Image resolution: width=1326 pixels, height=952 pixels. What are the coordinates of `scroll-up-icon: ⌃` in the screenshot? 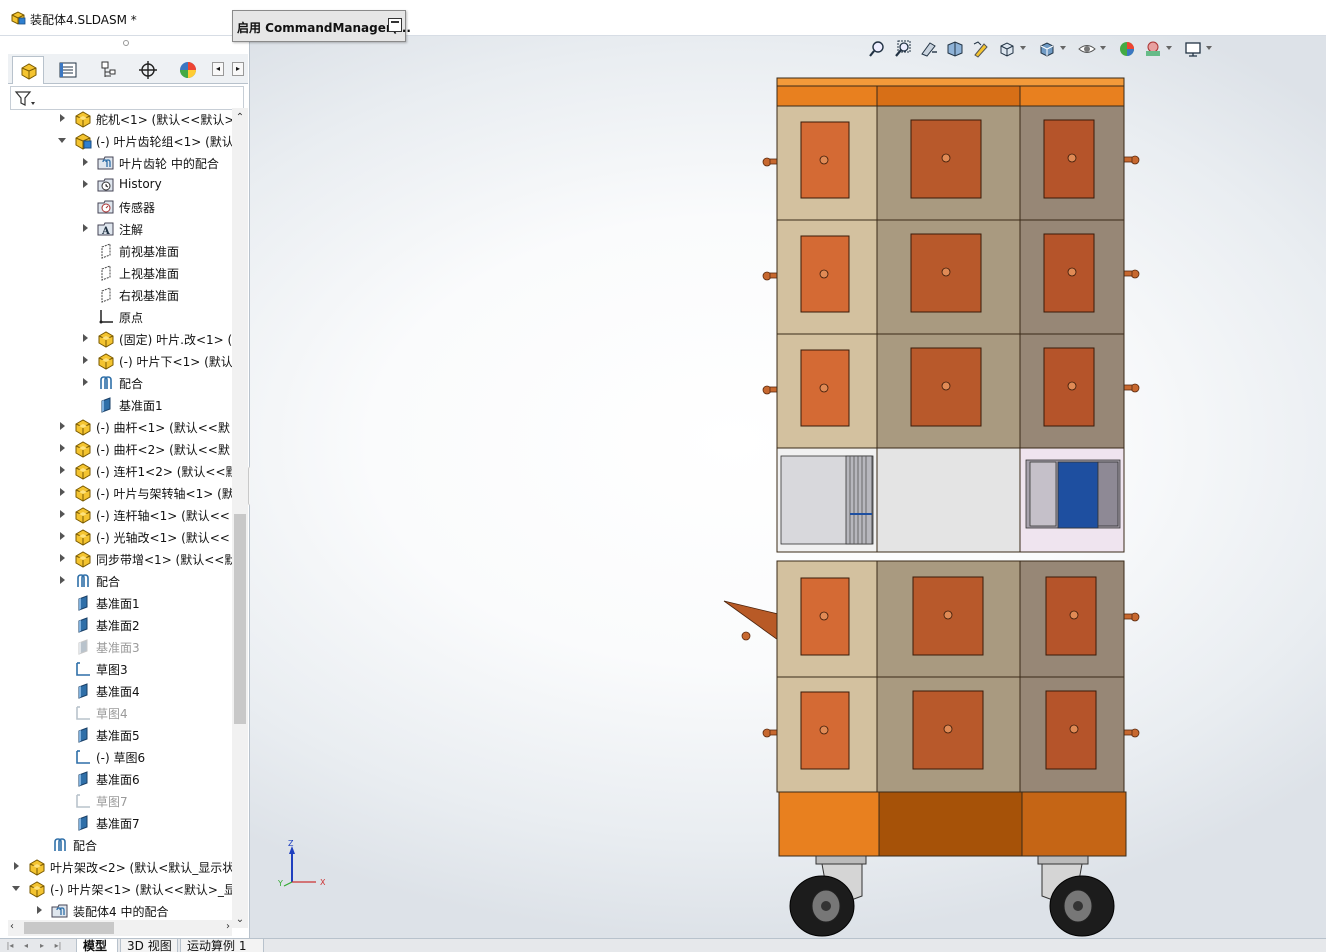 It's located at (240, 118).